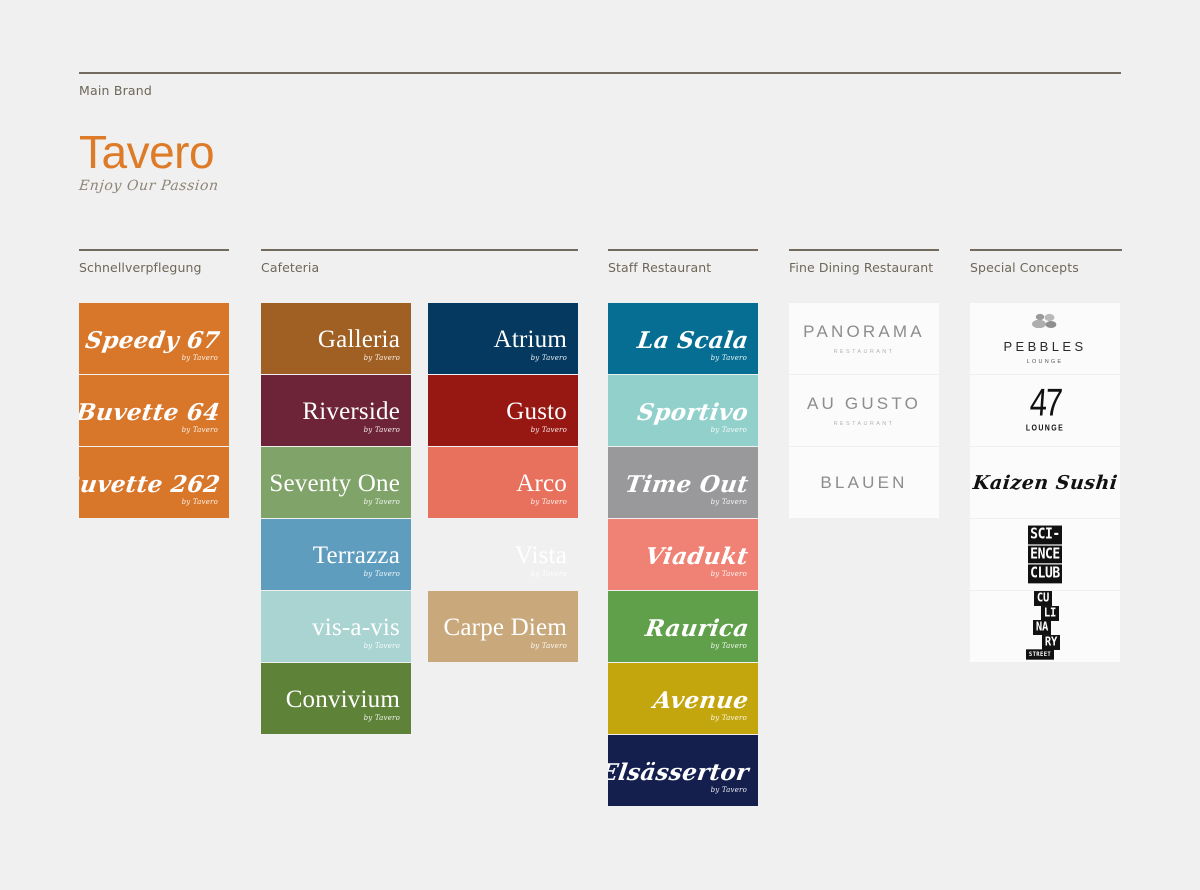 The image size is (1200, 890). I want to click on brand-tile-blauen: BLAUEN, so click(864, 482).